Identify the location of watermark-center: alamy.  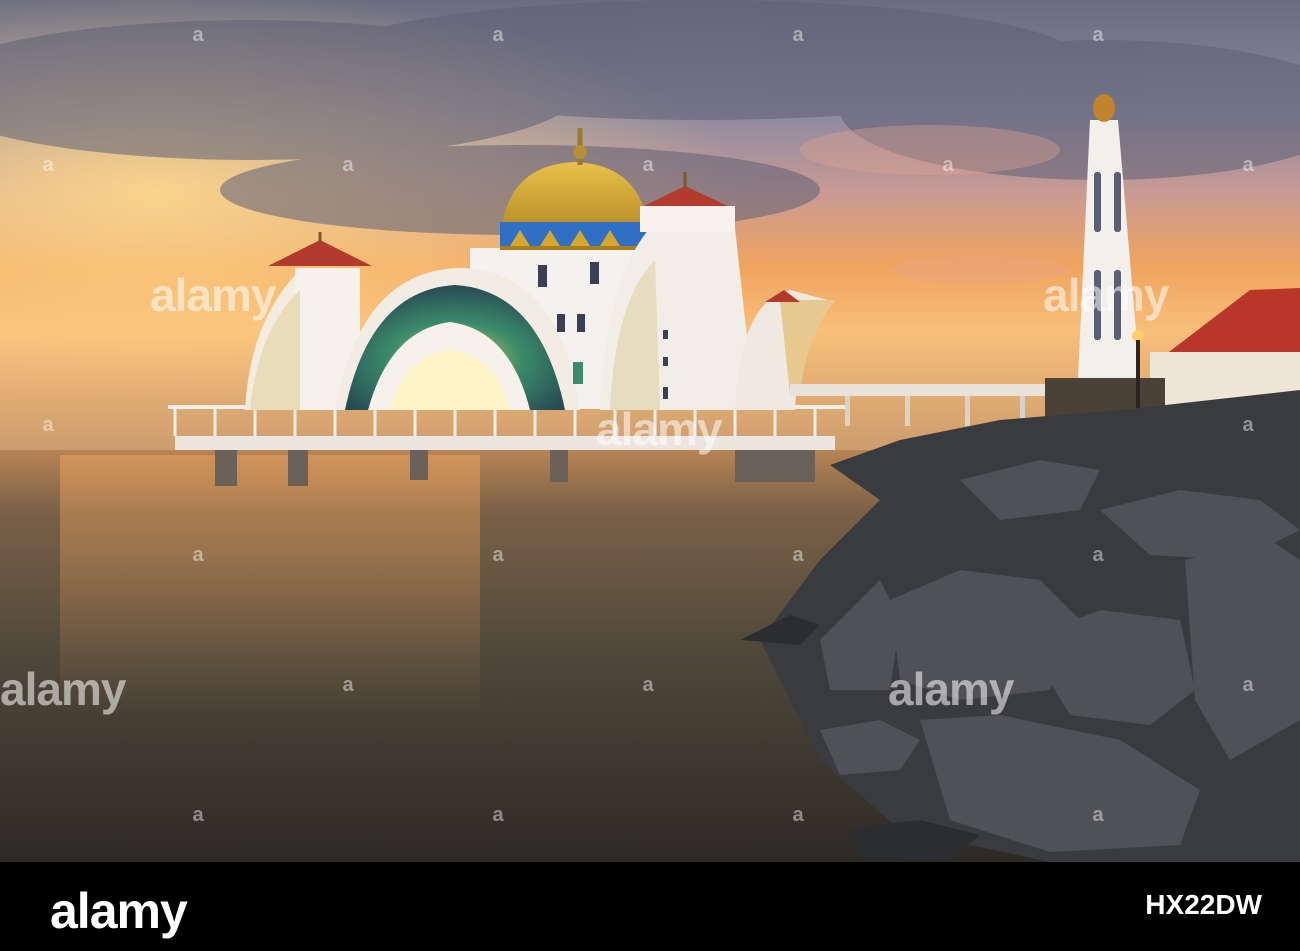
(213, 295).